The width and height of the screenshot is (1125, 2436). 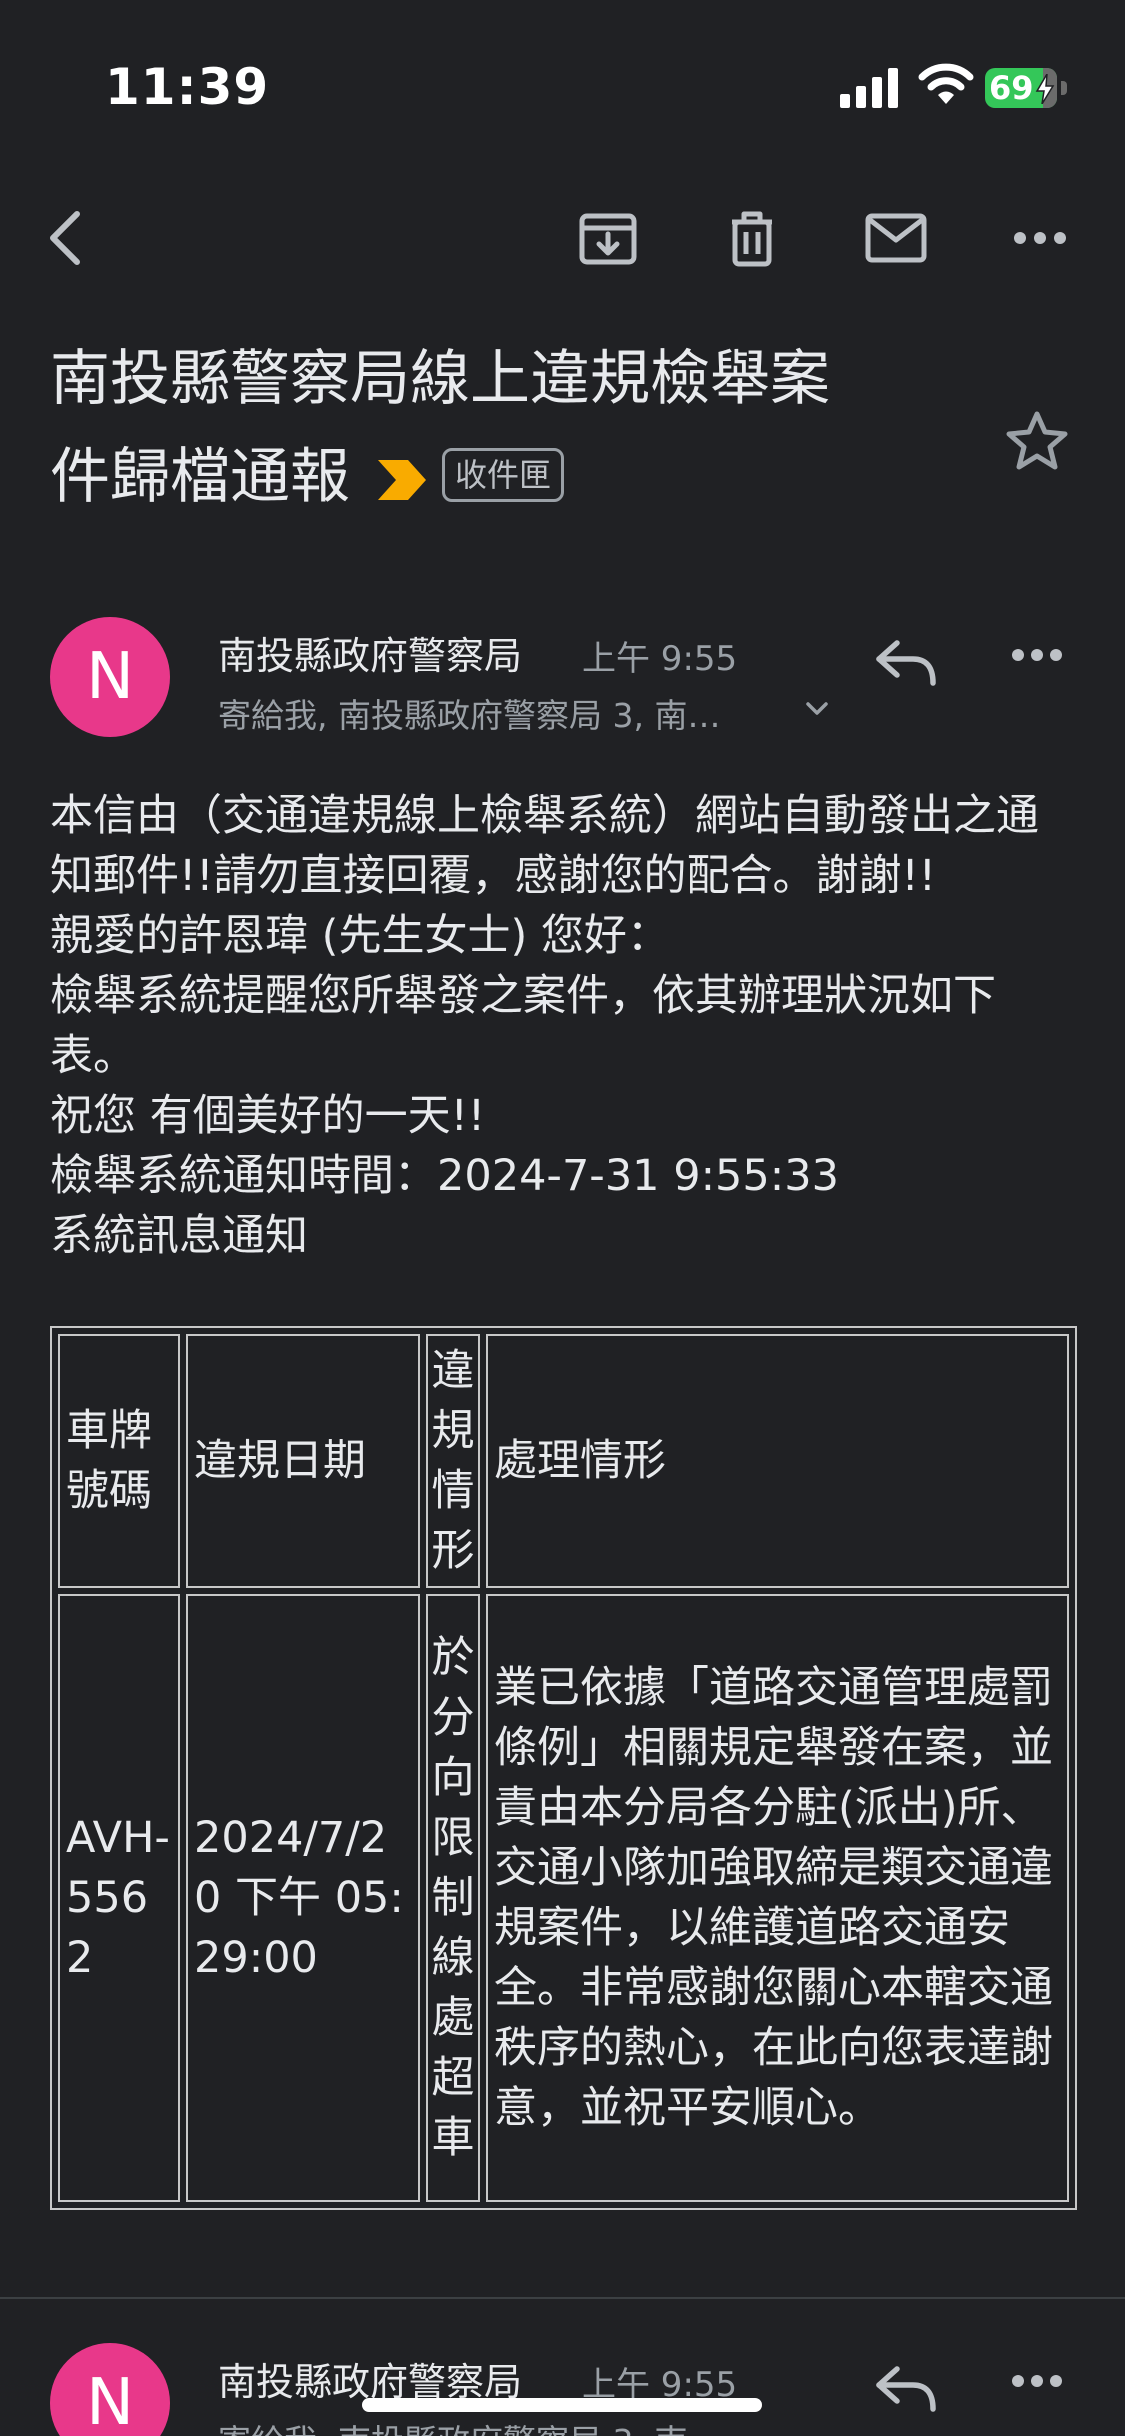 I want to click on charging-bolt-icon, so click(x=1045, y=89).